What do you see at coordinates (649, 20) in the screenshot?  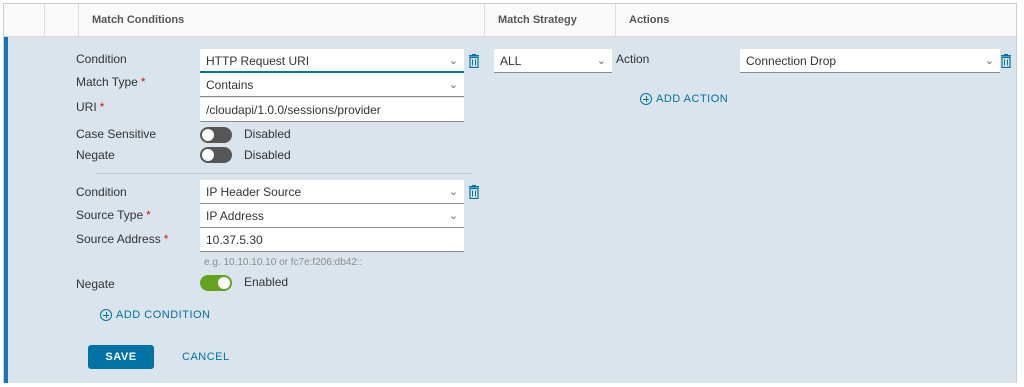 I see `header-actions: Actions` at bounding box center [649, 20].